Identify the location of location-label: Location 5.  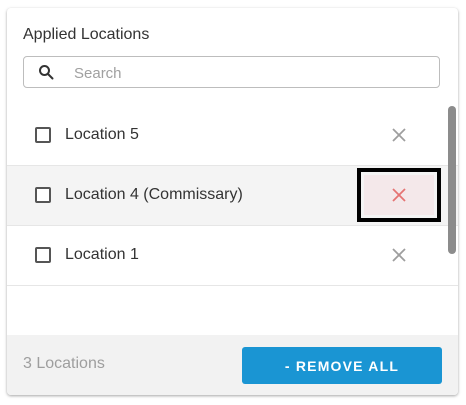
(102, 134).